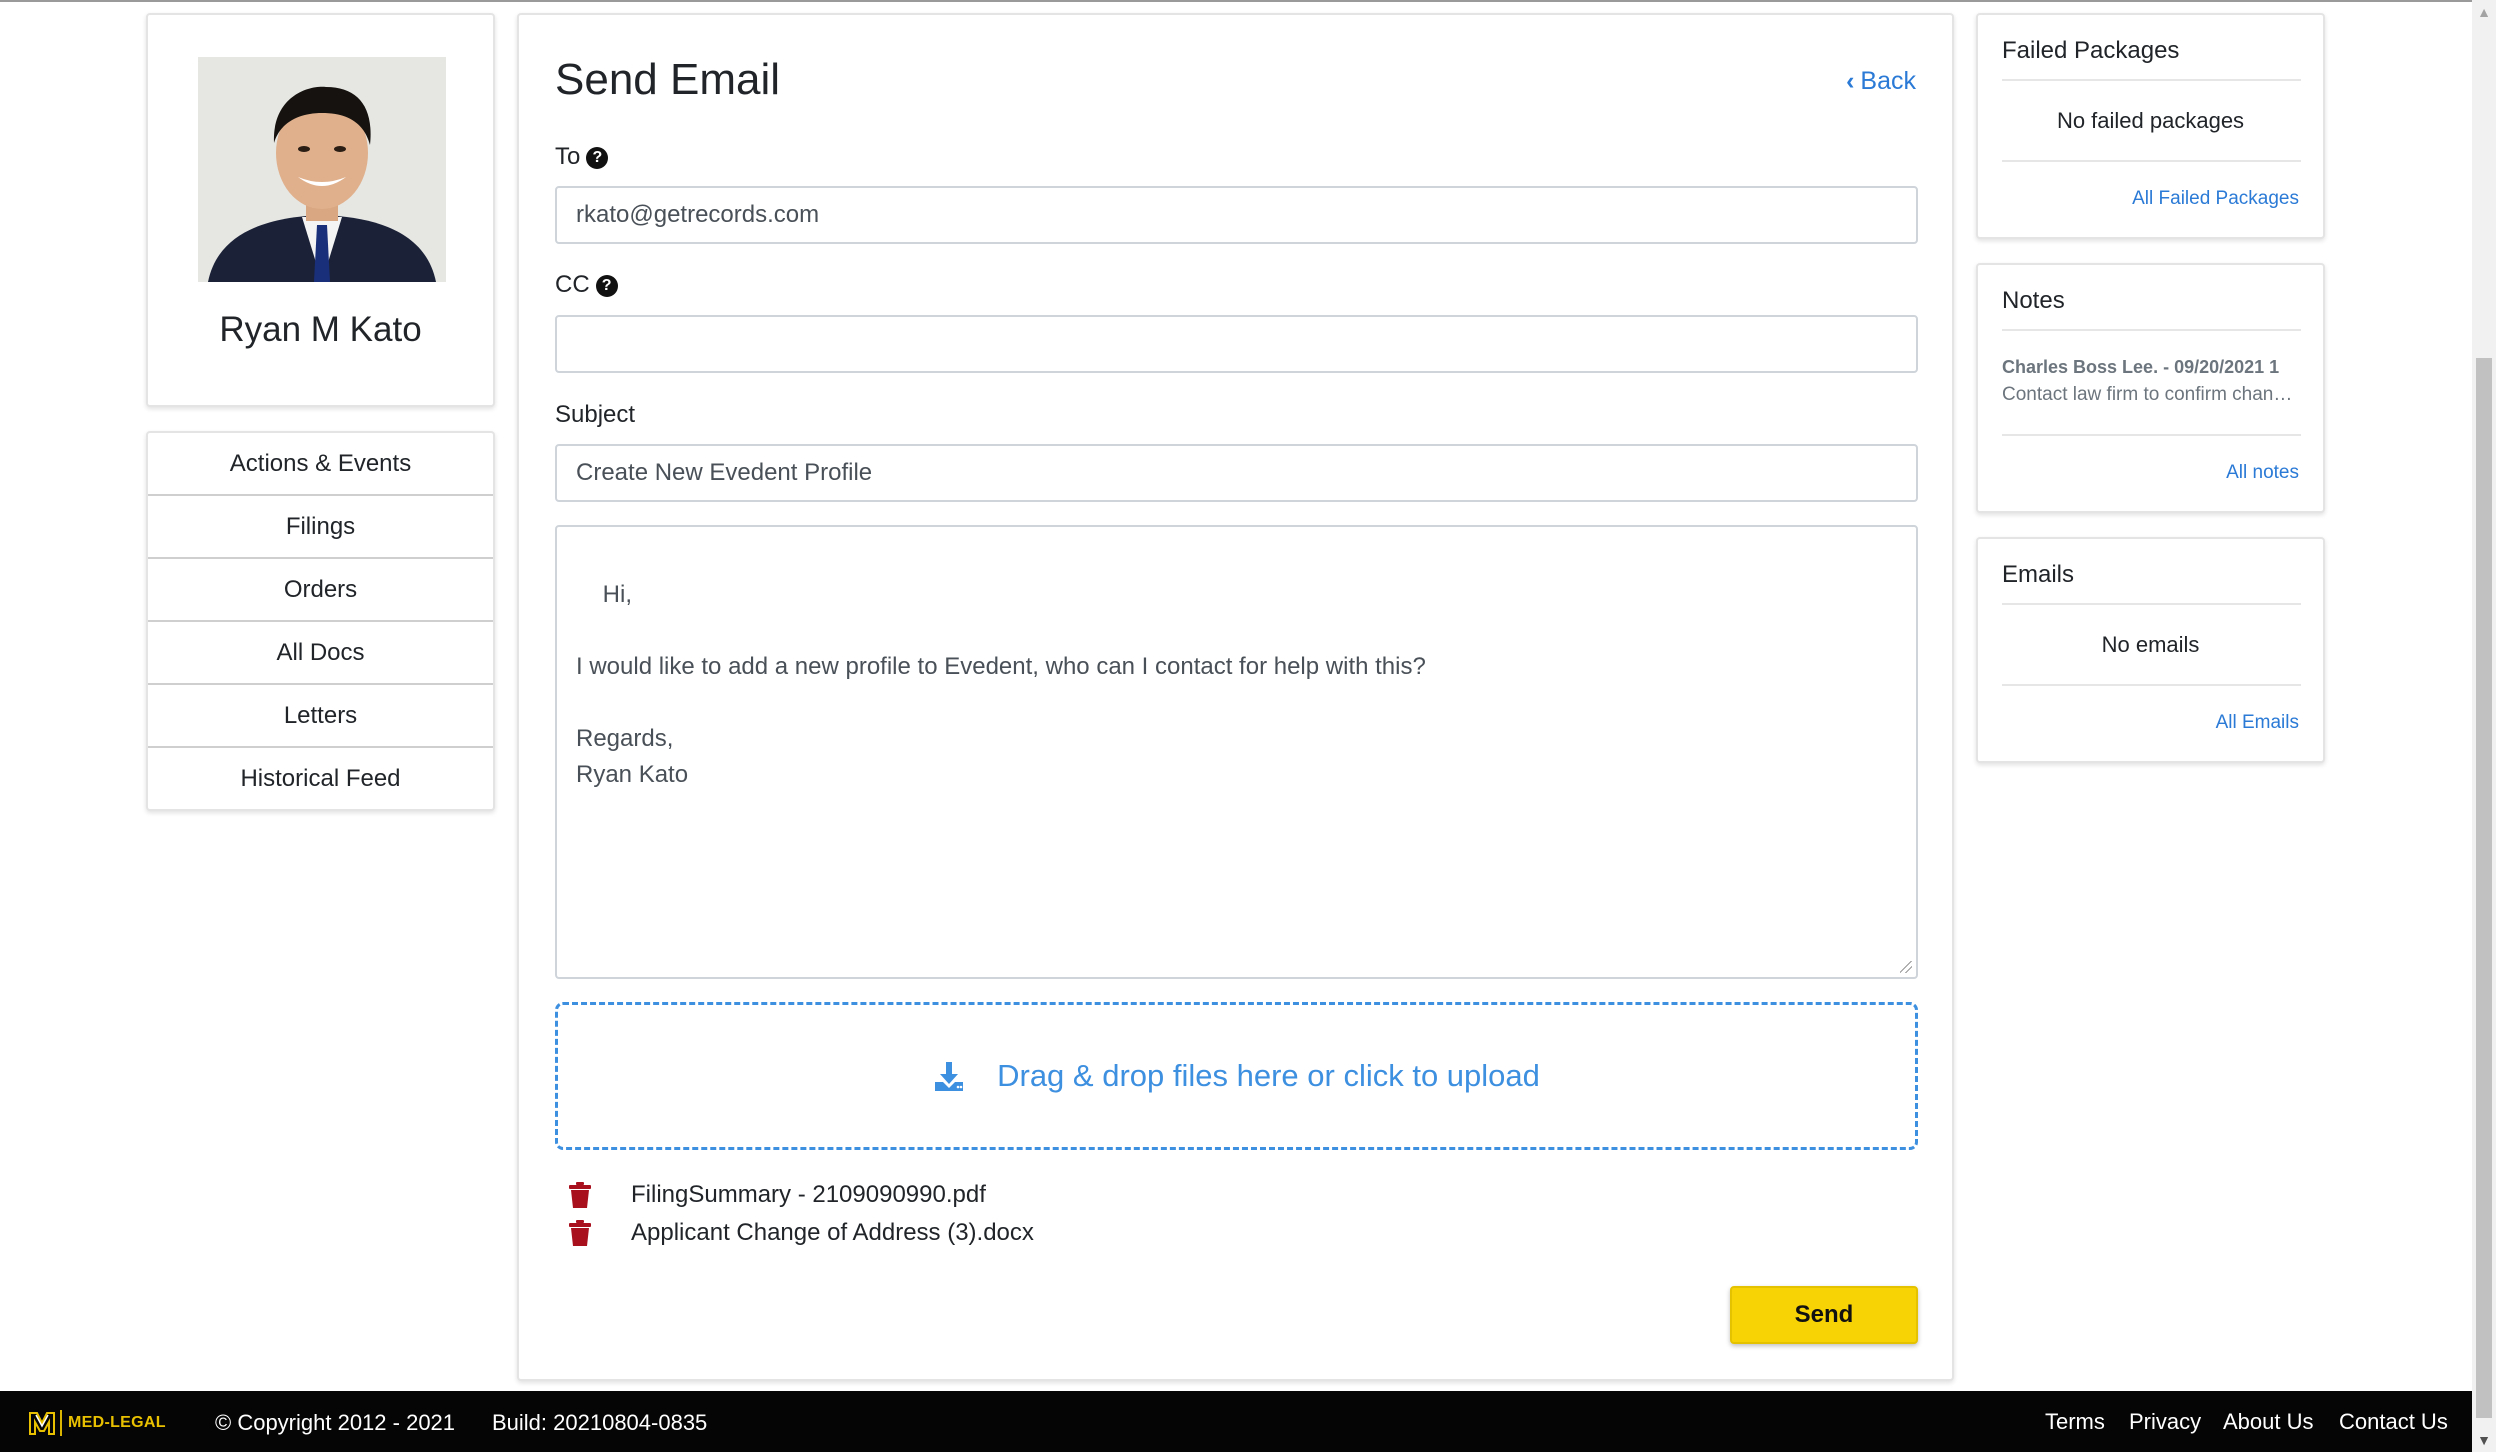 Image resolution: width=2496 pixels, height=1452 pixels. Describe the element at coordinates (572, 284) in the screenshot. I see `cc-label: CC` at that location.